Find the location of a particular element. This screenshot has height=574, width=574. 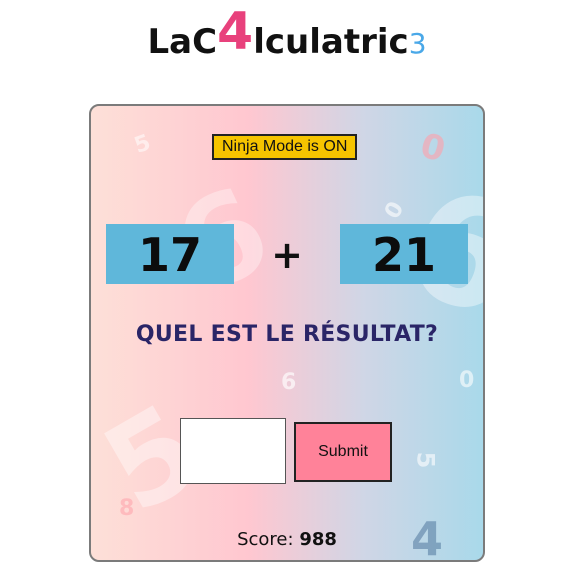

title-part-1: LaC is located at coordinates (182, 42).